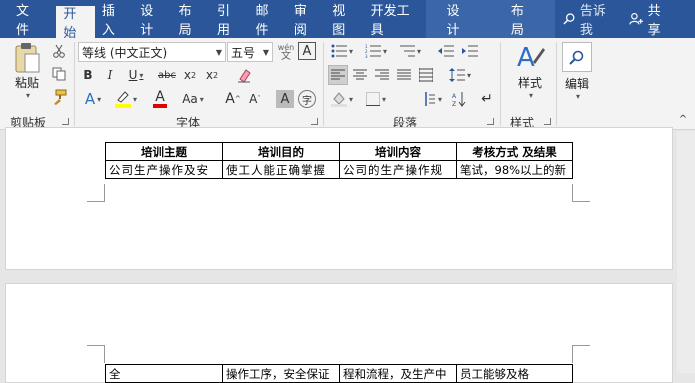 This screenshot has height=383, width=695. What do you see at coordinates (285, 99) in the screenshot?
I see `character-shading-icon: A` at bounding box center [285, 99].